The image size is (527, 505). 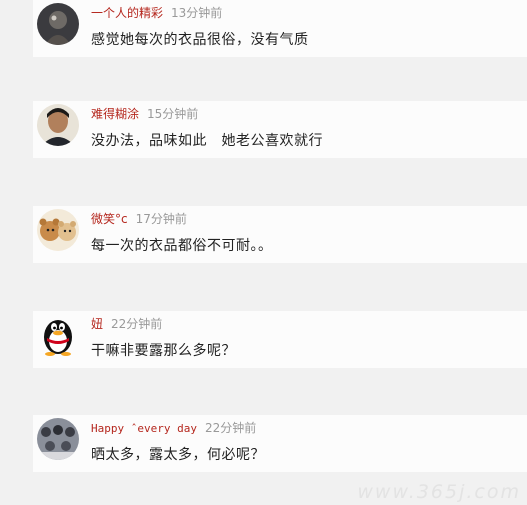 What do you see at coordinates (280, 443) in the screenshot?
I see `comment-item: Happy ˆevery day 22分钟前 晒太多，露太多，何必呢？` at bounding box center [280, 443].